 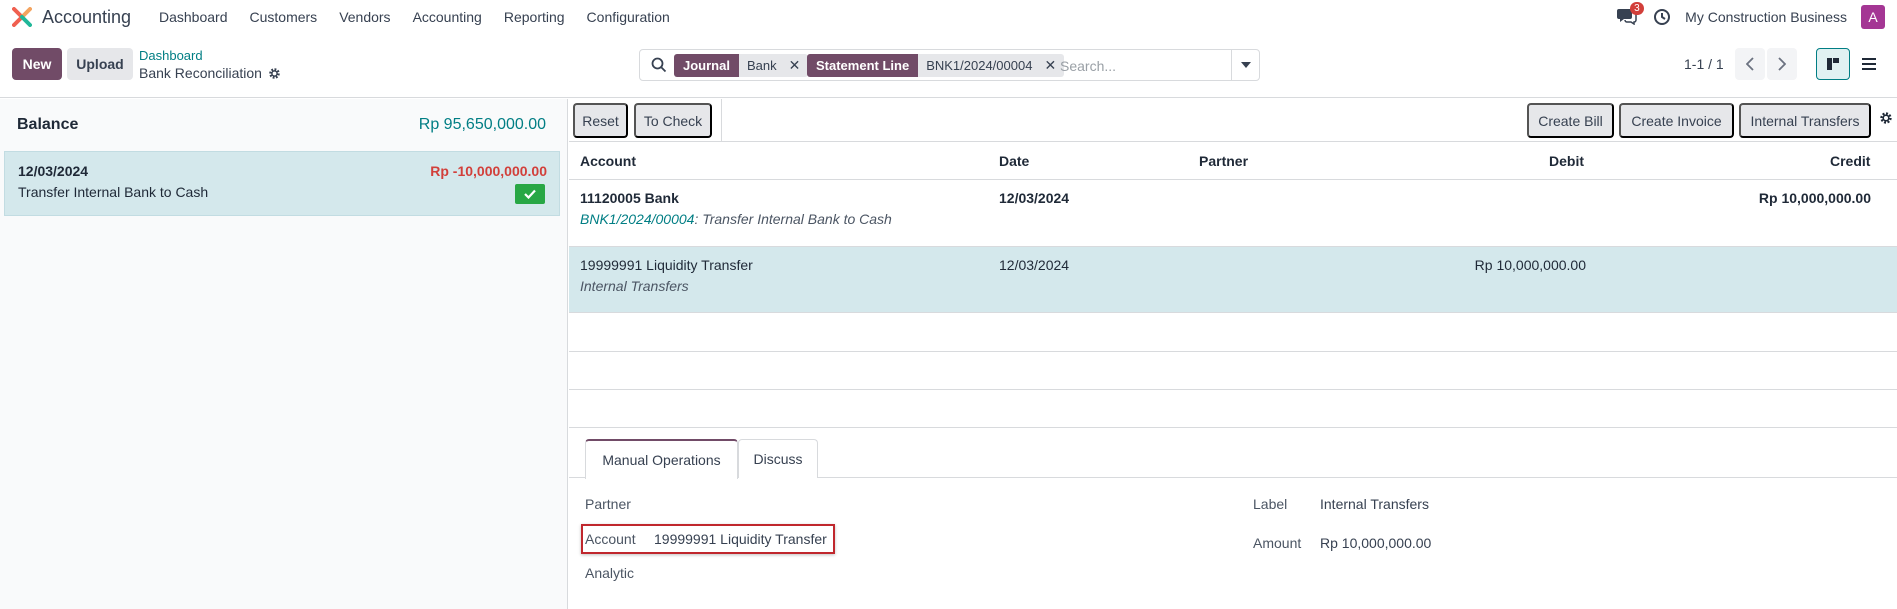 I want to click on create-invoice-button: Create Invoice, so click(x=1676, y=120).